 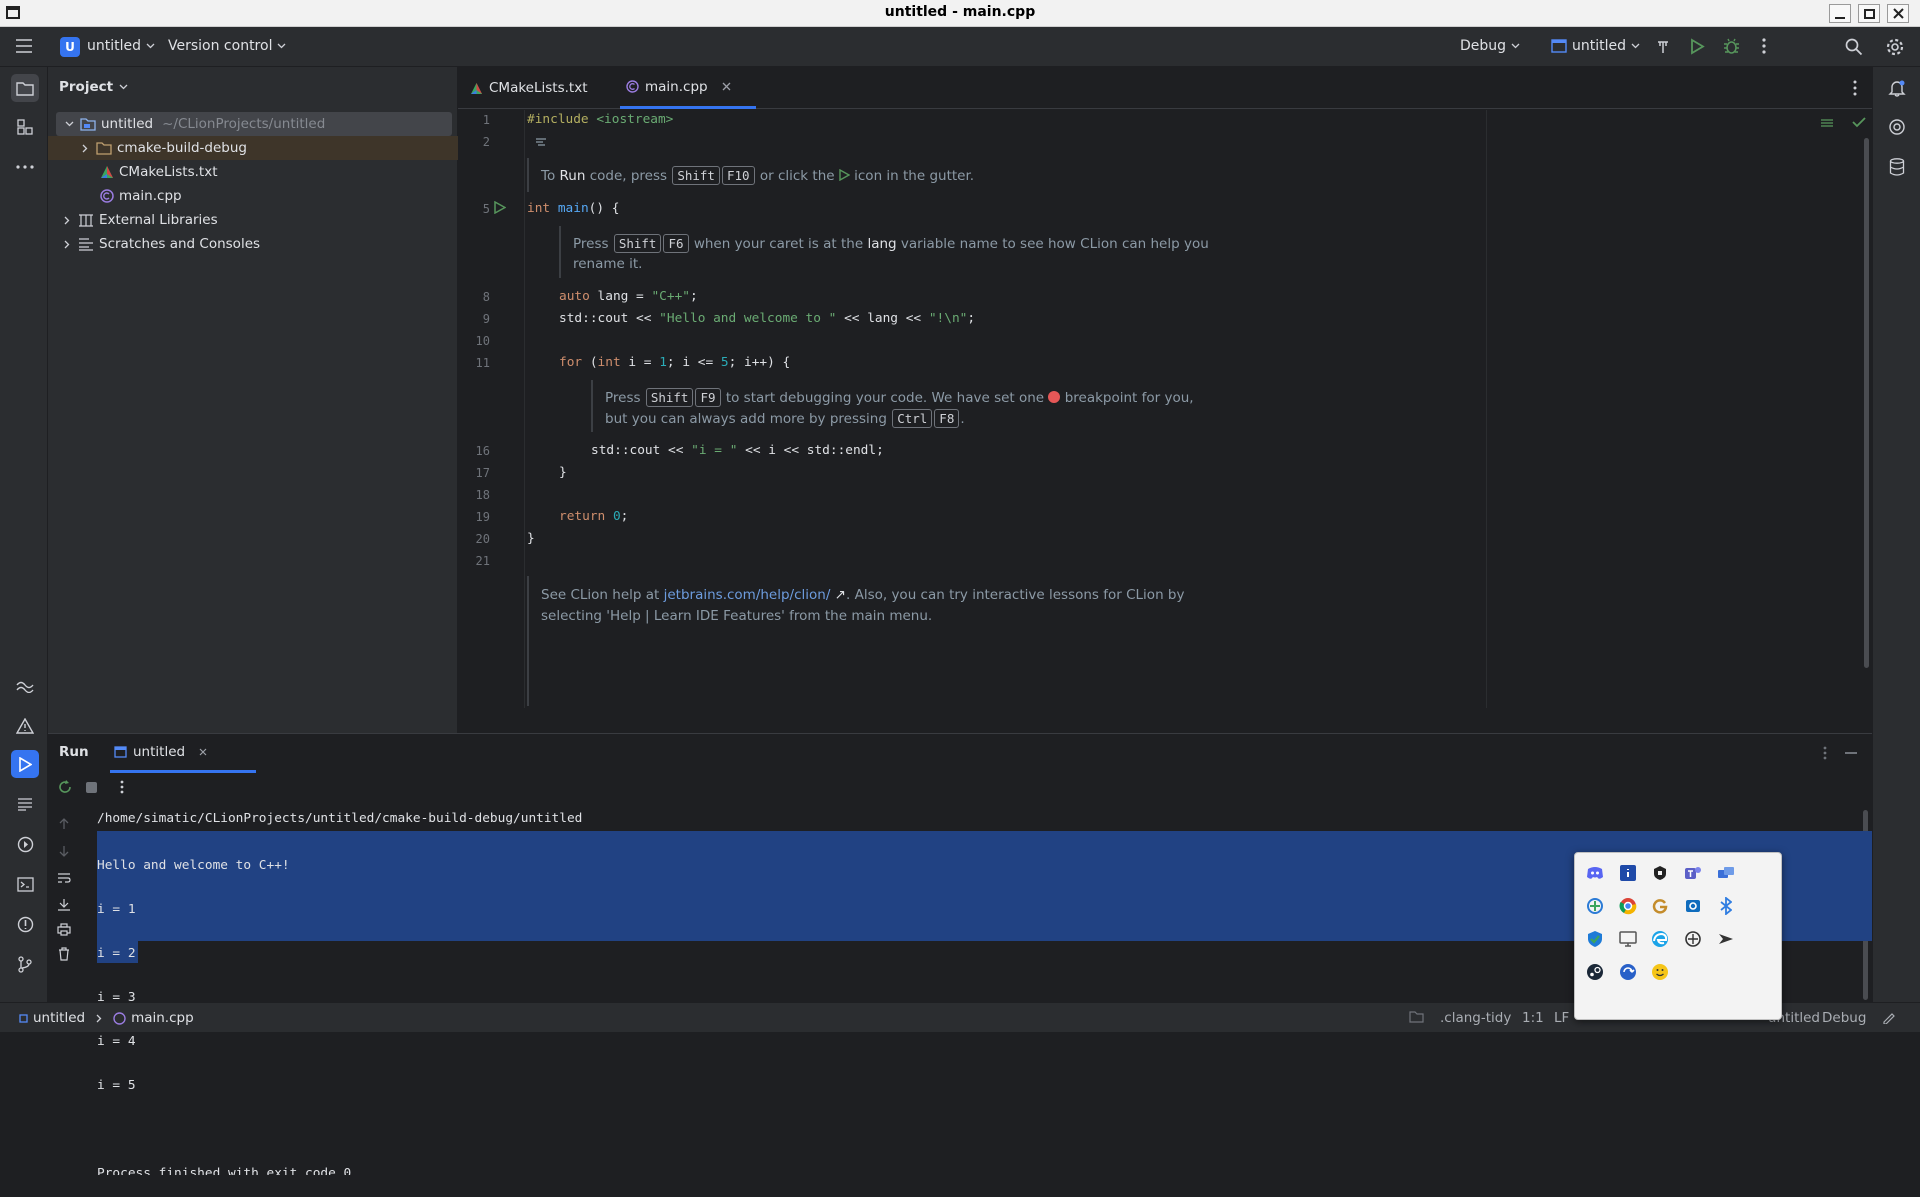 What do you see at coordinates (486, 319) in the screenshot?
I see `line-number: 9` at bounding box center [486, 319].